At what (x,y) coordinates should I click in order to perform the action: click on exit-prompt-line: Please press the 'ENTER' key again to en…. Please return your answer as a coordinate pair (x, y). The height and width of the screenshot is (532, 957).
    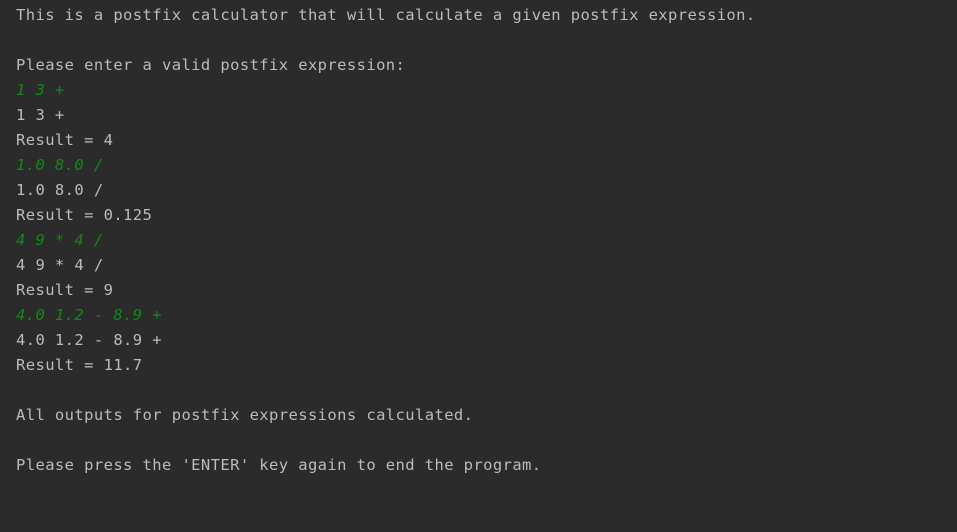
    Looking at the image, I should click on (279, 465).